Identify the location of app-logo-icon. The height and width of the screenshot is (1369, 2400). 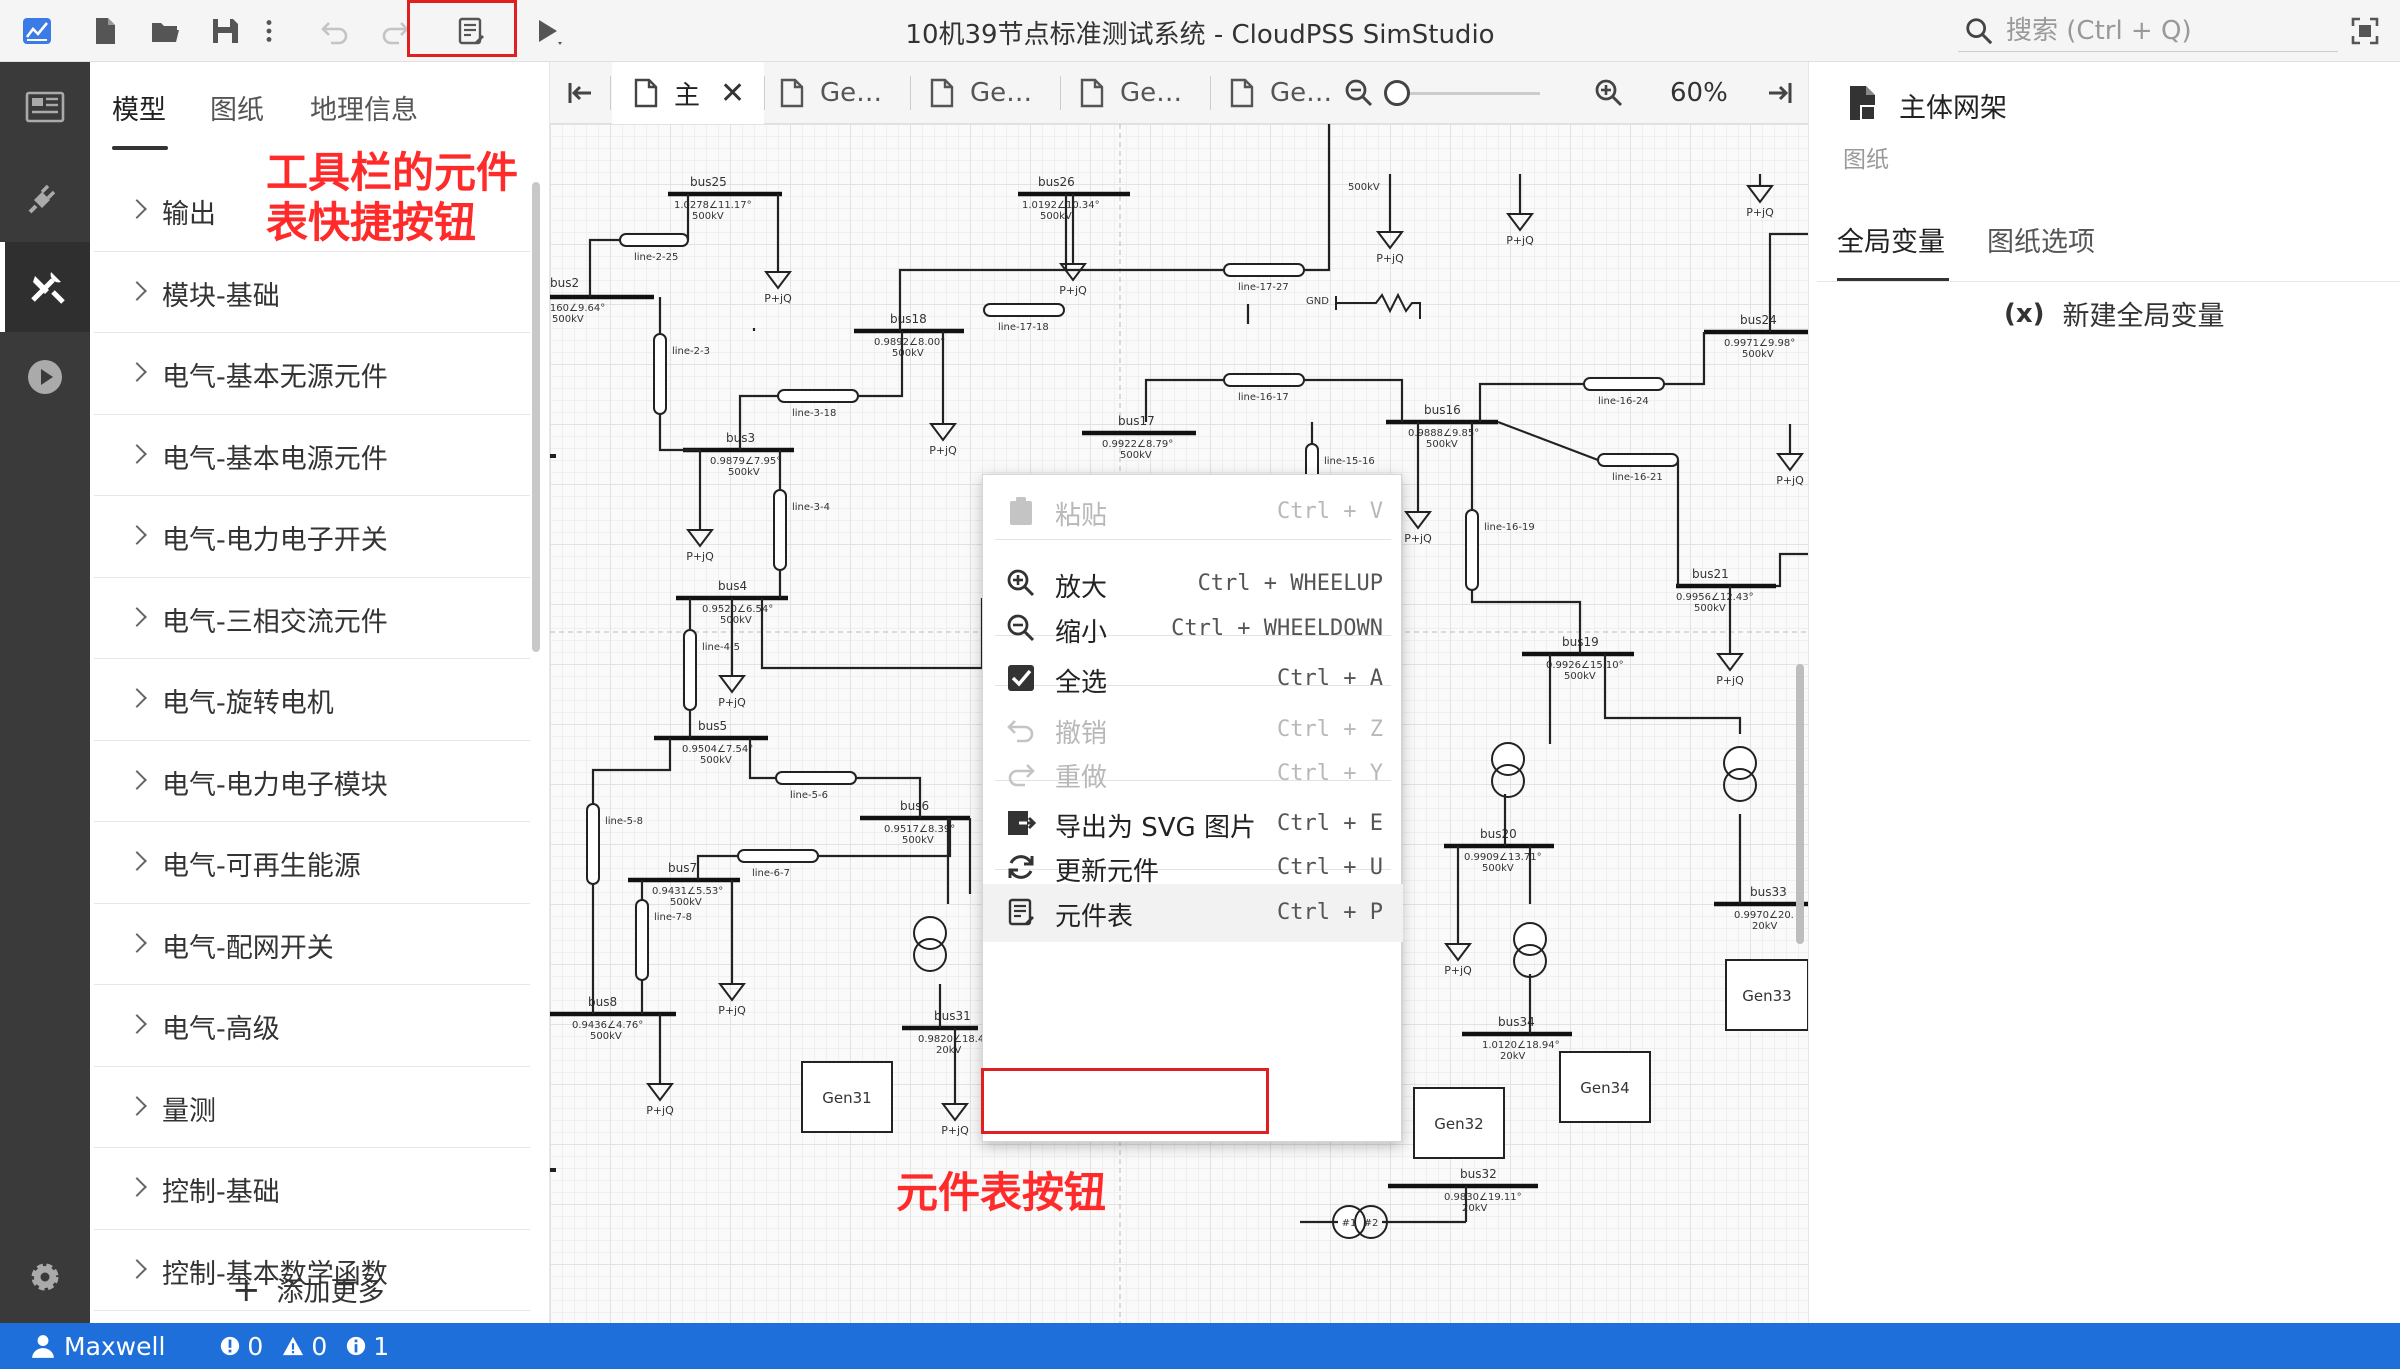
(37, 31).